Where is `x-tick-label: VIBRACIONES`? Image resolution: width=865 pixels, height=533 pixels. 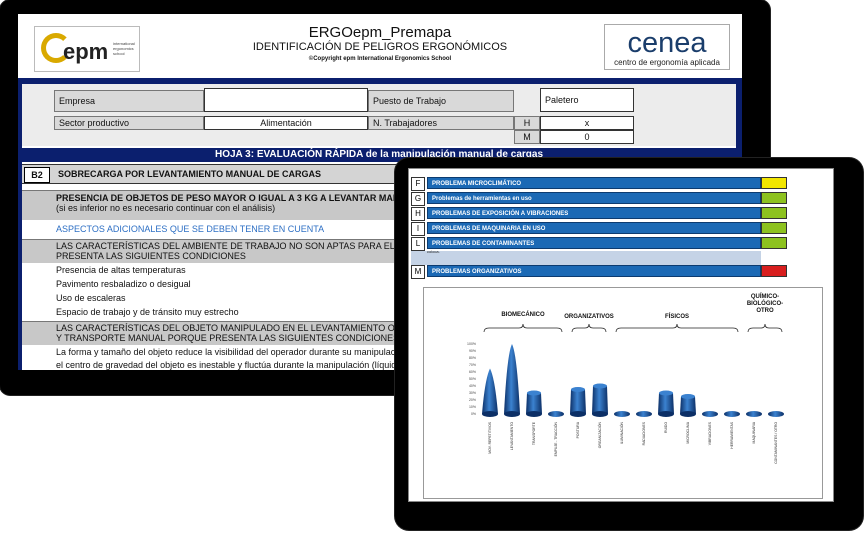
x-tick-label: VIBRACIONES is located at coordinates (710, 433).